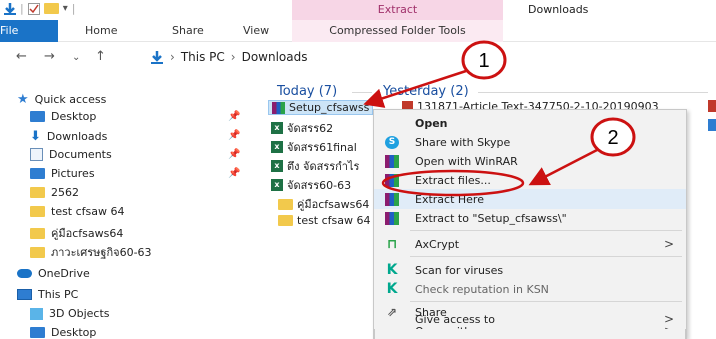 The width and height of the screenshot is (716, 339). Describe the element at coordinates (36, 313) in the screenshot. I see `3d-objects-icon` at that location.